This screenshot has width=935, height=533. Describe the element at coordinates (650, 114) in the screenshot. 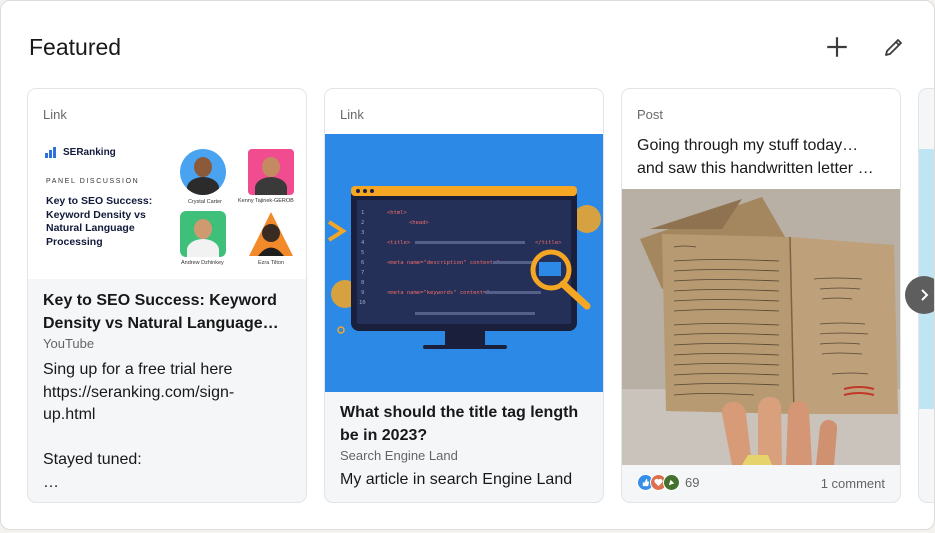

I see `card-type-label: Post` at that location.